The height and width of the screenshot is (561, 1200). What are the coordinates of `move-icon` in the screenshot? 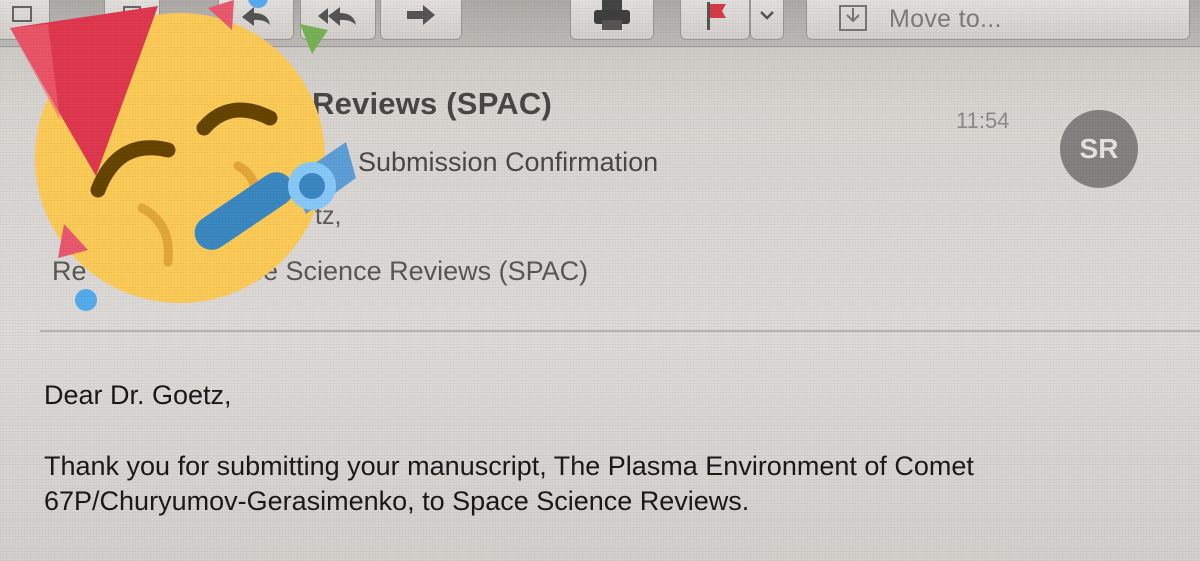 It's located at (853, 18).